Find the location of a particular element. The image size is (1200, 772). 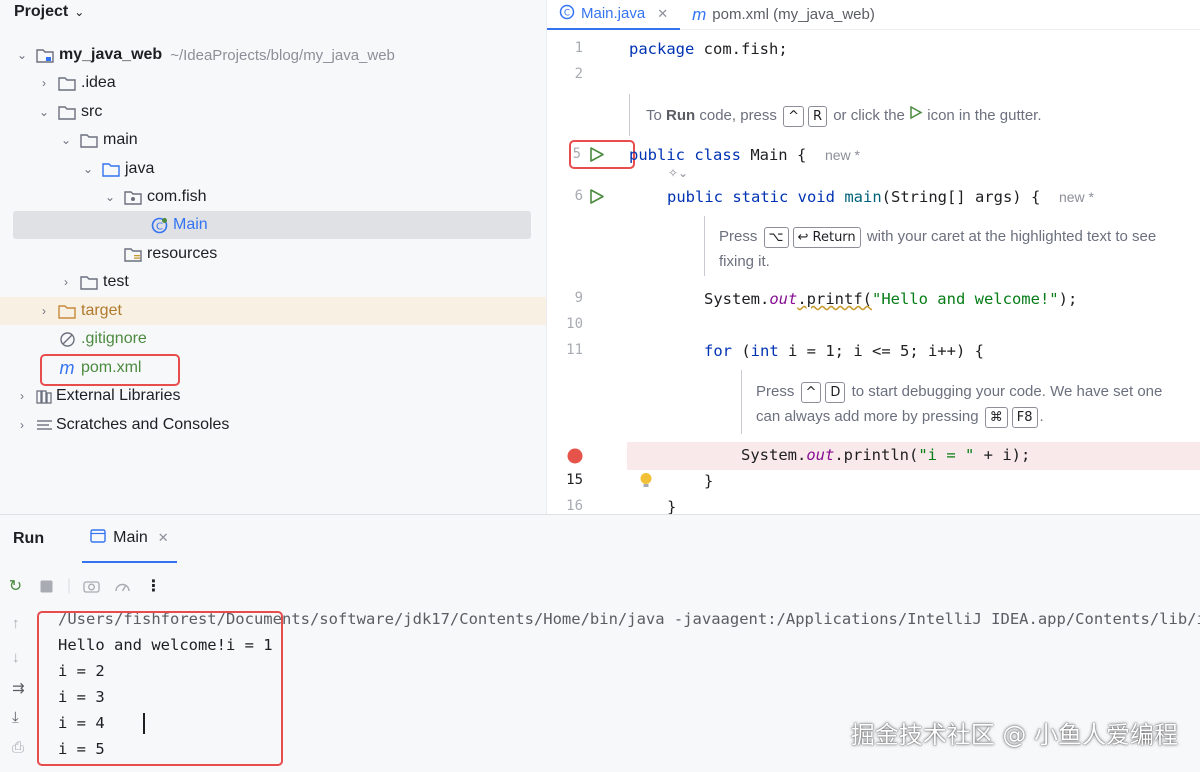

line-number: 2 is located at coordinates (578, 74).